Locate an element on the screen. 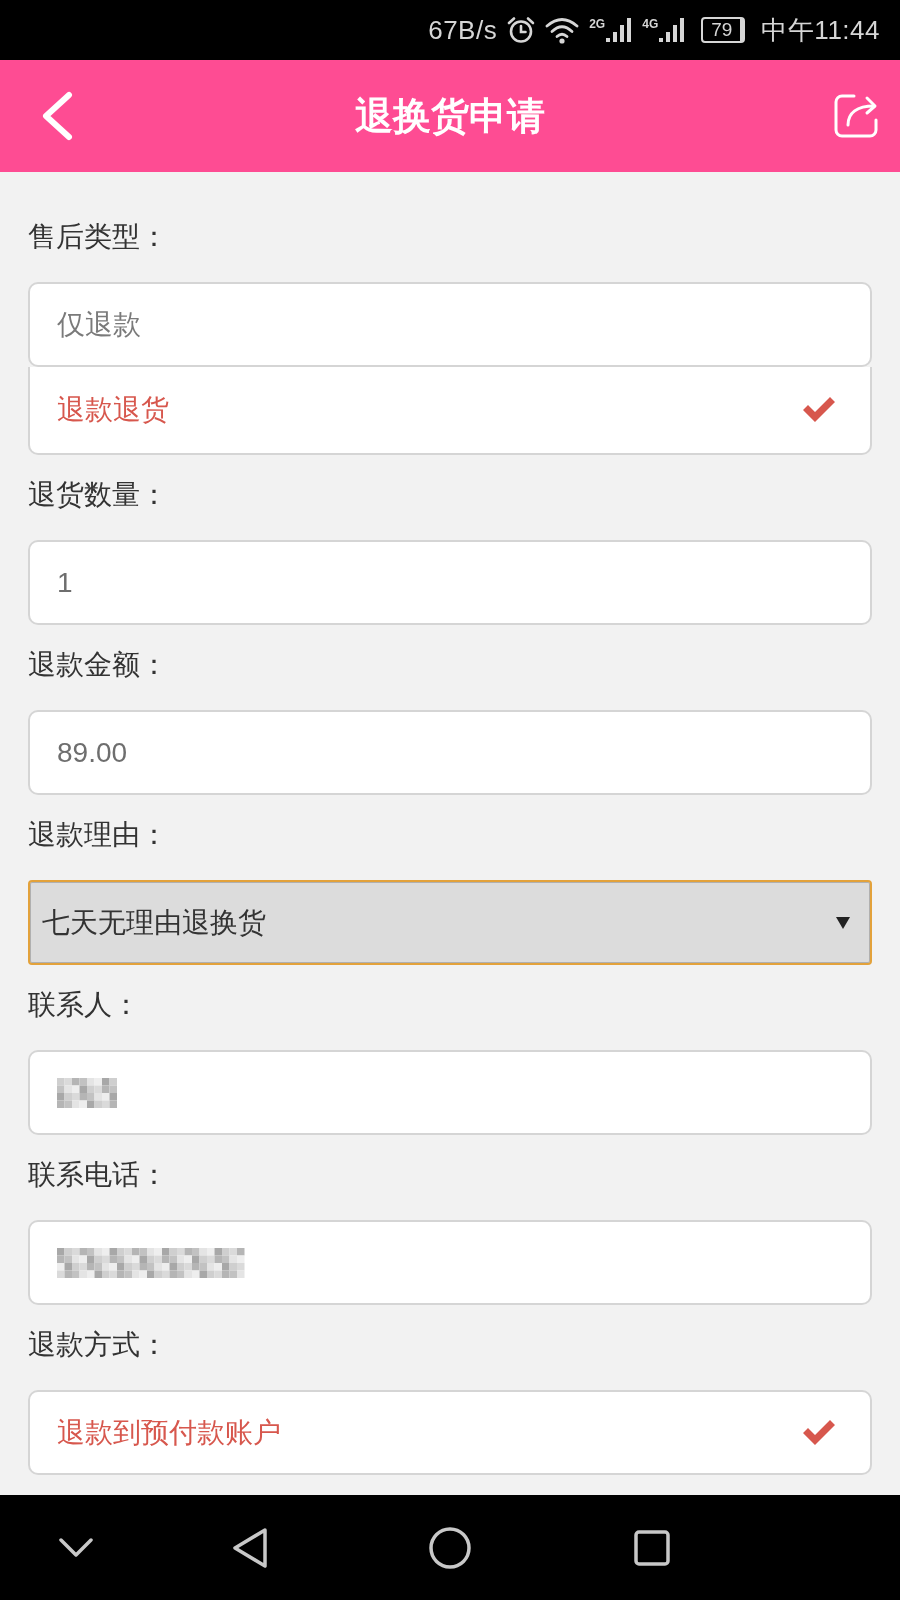 This screenshot has width=900, height=1600. input-field: 89.00 is located at coordinates (450, 752).